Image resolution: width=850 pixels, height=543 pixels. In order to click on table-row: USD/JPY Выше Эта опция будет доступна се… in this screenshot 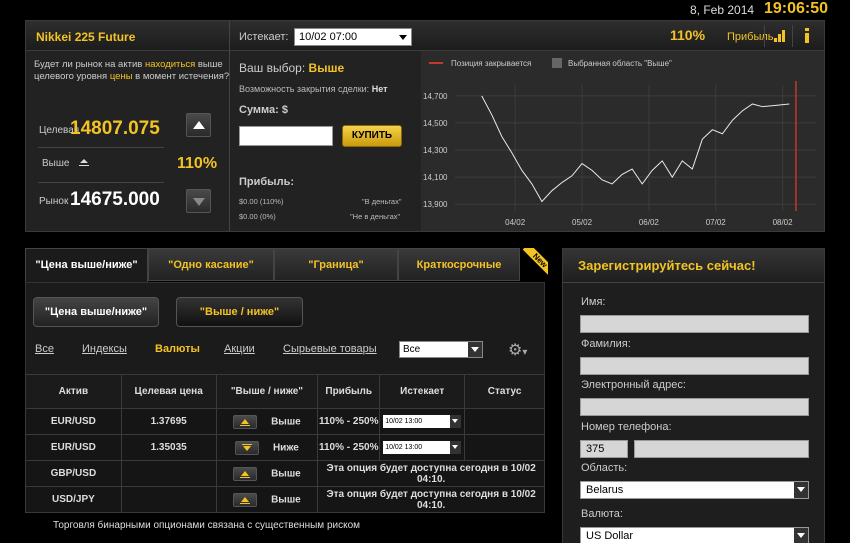, I will do `click(285, 499)`.